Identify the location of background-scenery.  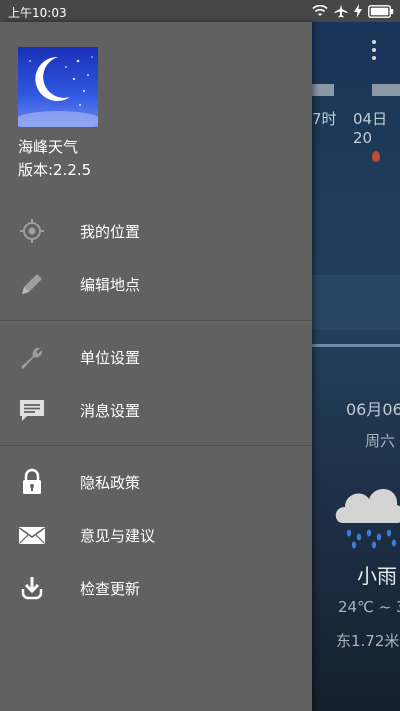
(356, 302).